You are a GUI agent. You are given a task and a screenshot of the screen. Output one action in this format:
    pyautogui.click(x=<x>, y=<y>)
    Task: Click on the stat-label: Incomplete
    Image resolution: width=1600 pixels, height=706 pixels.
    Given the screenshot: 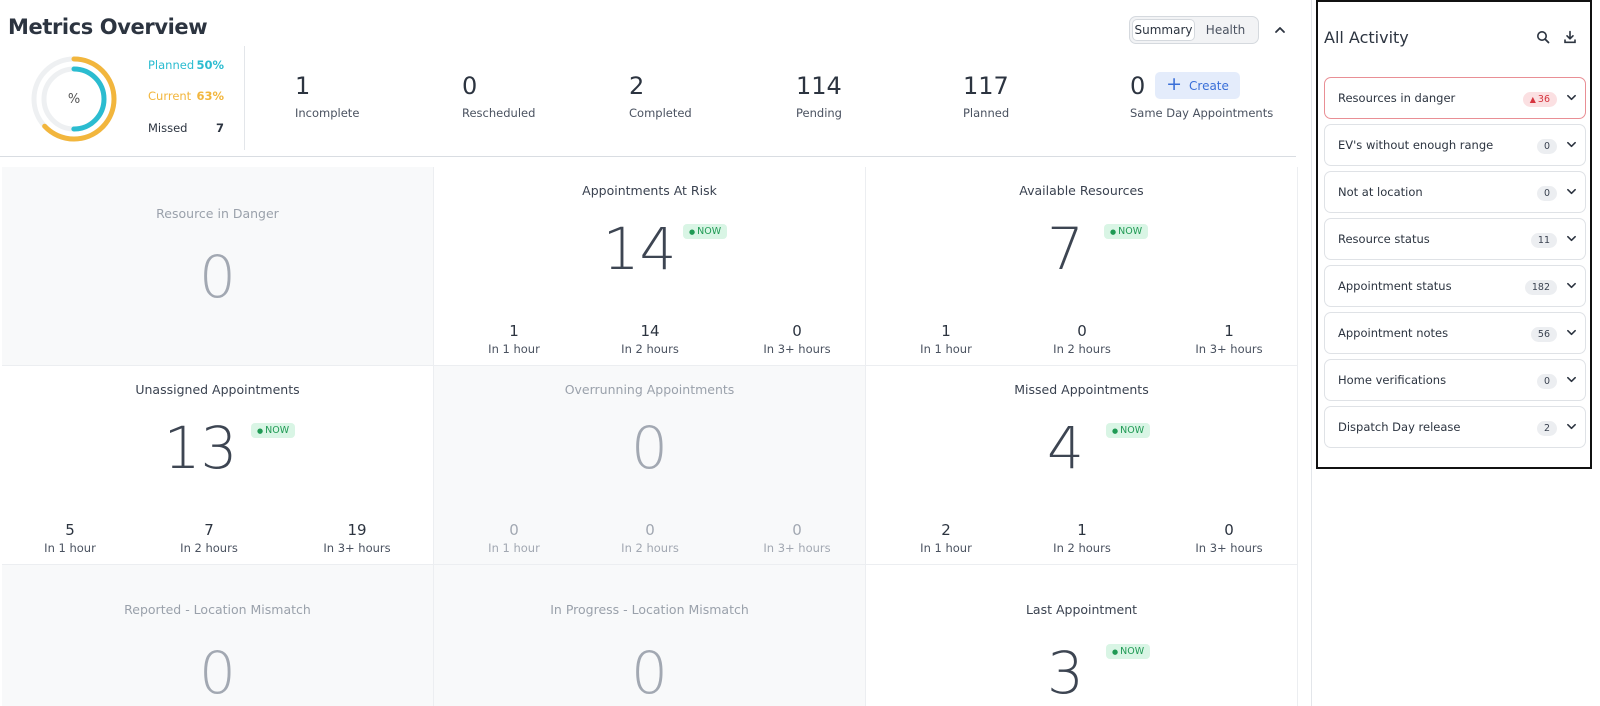 What is the action you would take?
    pyautogui.click(x=327, y=113)
    